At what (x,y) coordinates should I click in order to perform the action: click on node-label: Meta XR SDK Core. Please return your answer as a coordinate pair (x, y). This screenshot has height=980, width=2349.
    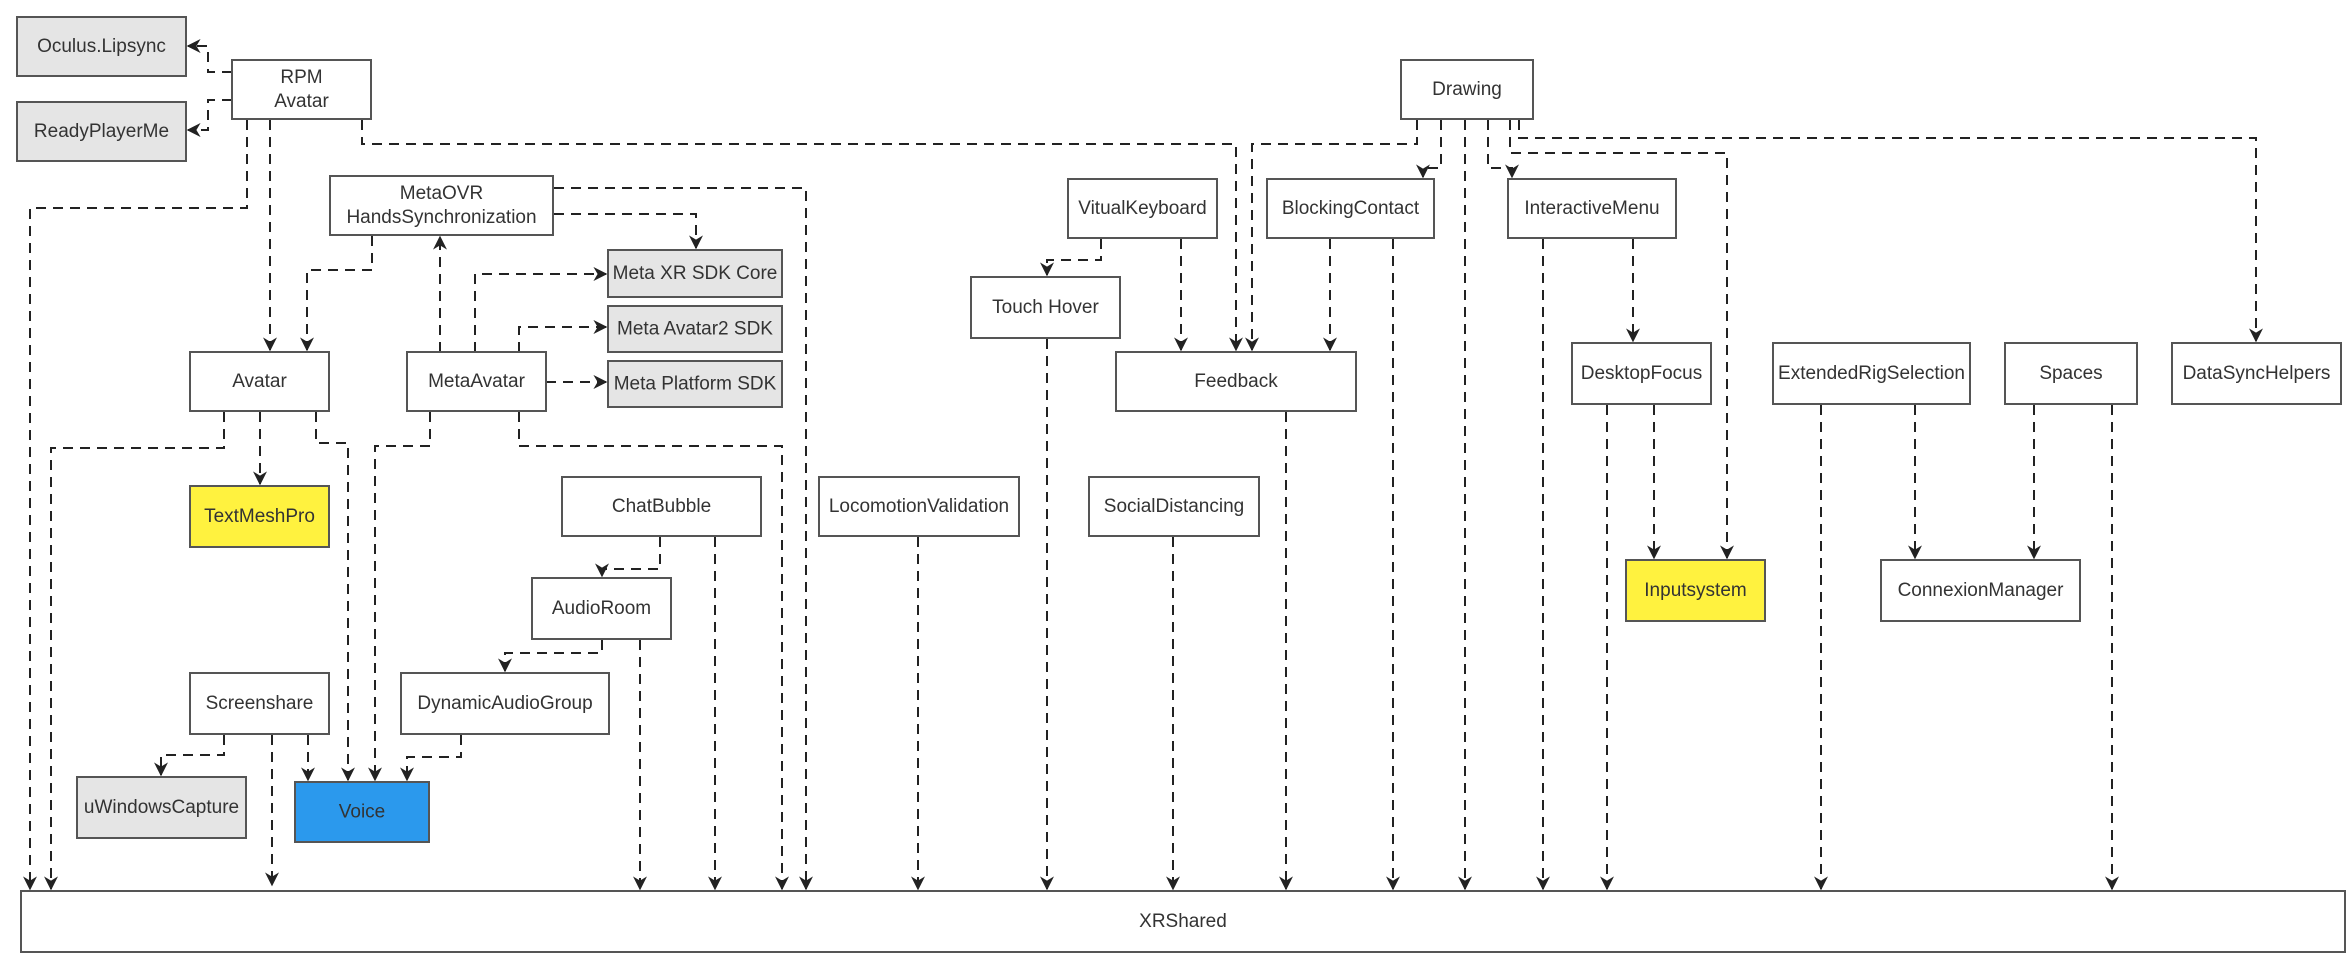
    Looking at the image, I should click on (695, 273).